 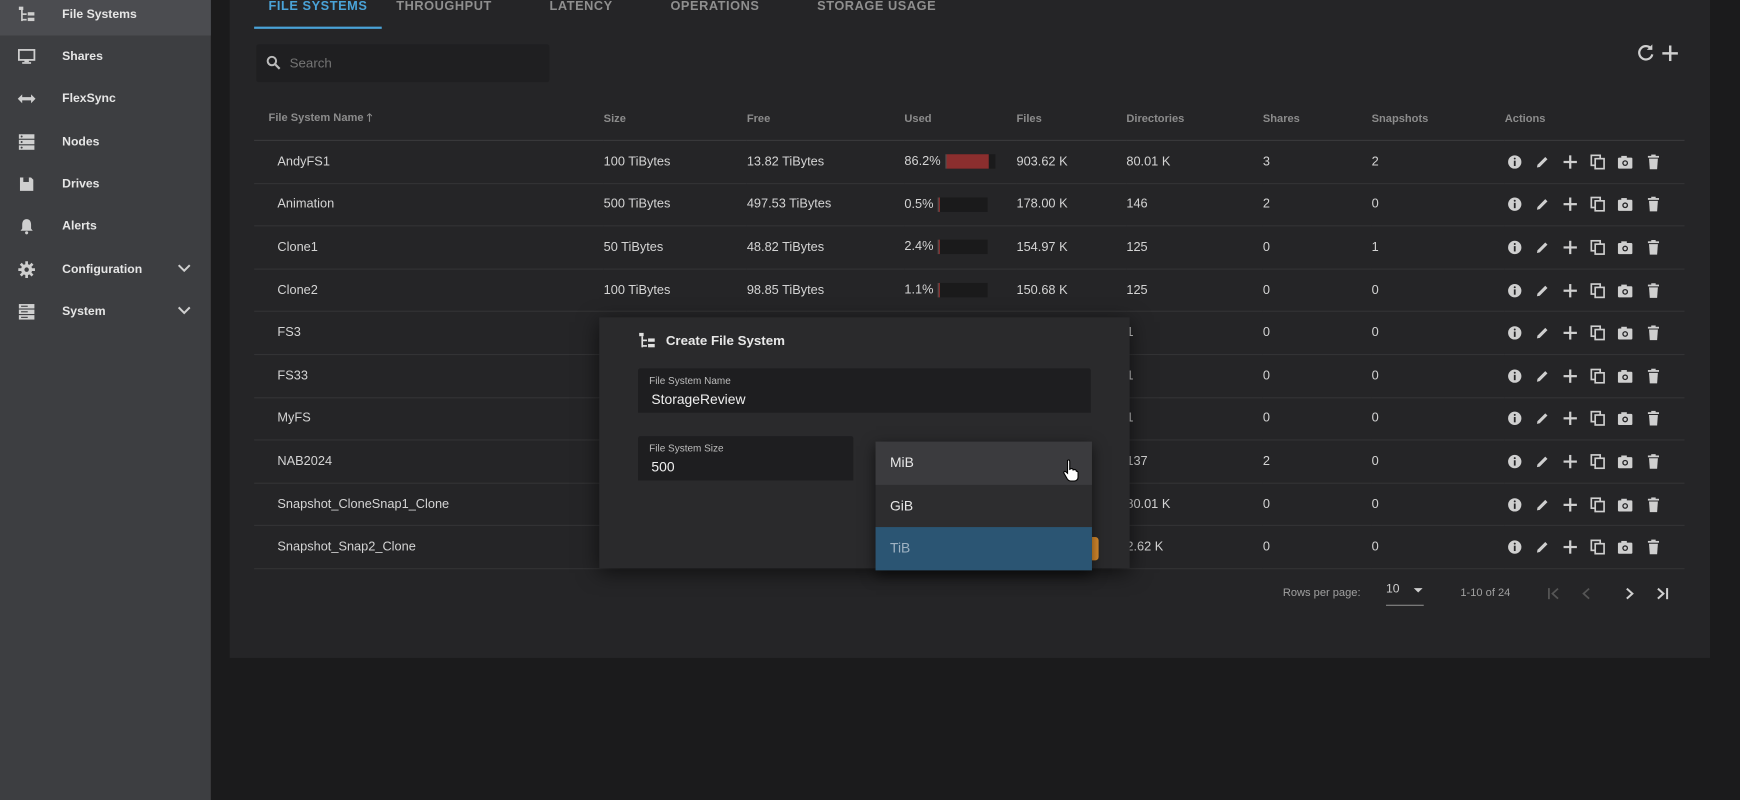 What do you see at coordinates (715, 14) in the screenshot?
I see `tab-operations: OPERATIONS` at bounding box center [715, 14].